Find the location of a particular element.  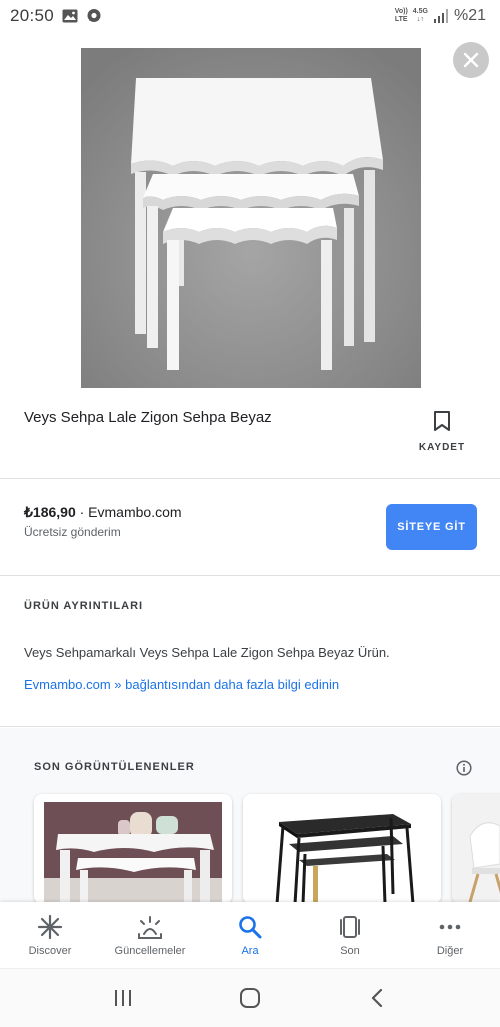

close-icon is located at coordinates (471, 60).